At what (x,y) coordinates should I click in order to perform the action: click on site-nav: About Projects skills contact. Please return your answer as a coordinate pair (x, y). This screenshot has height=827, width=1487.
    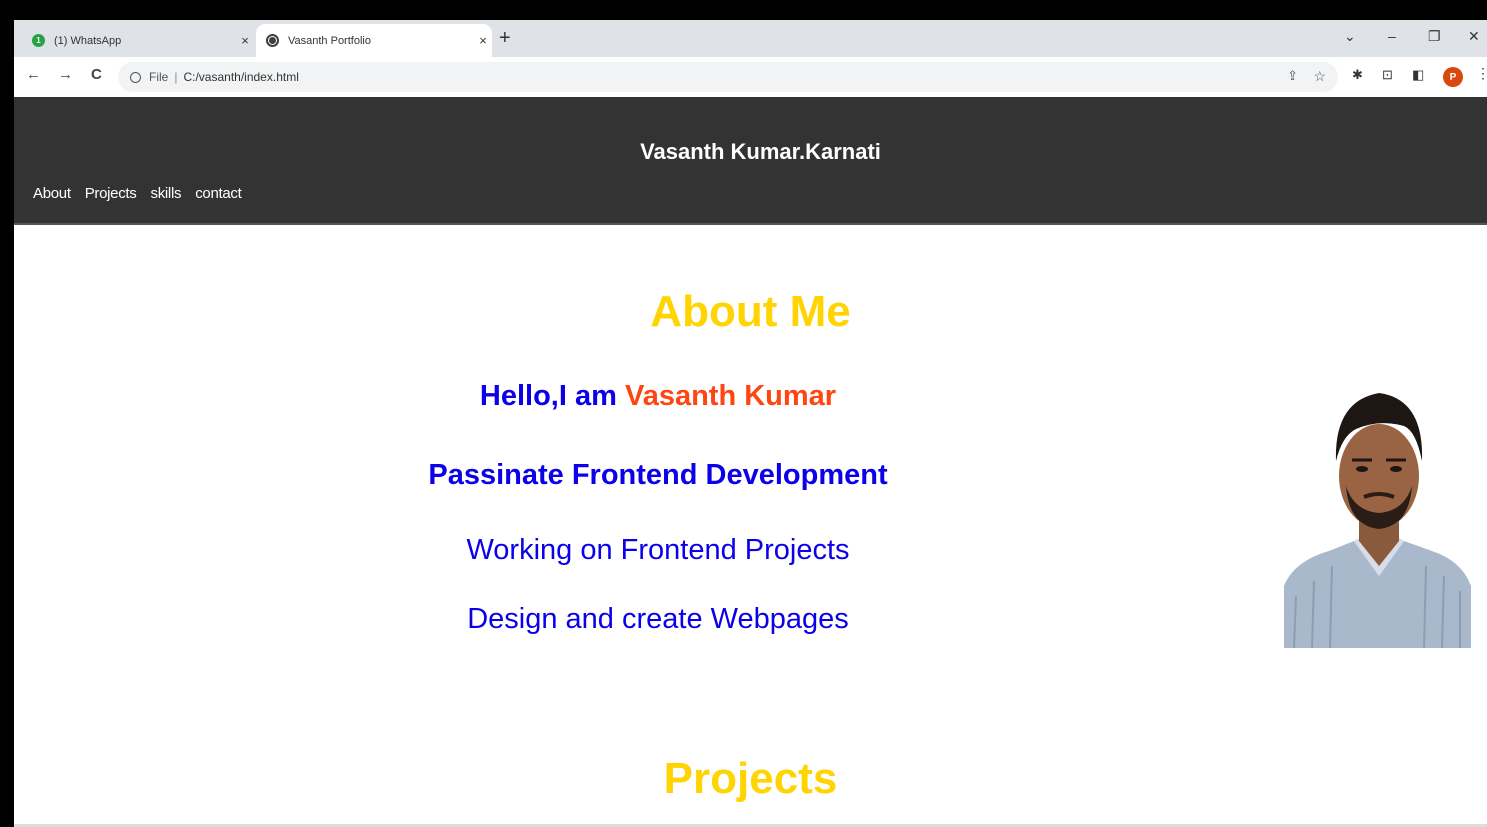
    Looking at the image, I should click on (137, 193).